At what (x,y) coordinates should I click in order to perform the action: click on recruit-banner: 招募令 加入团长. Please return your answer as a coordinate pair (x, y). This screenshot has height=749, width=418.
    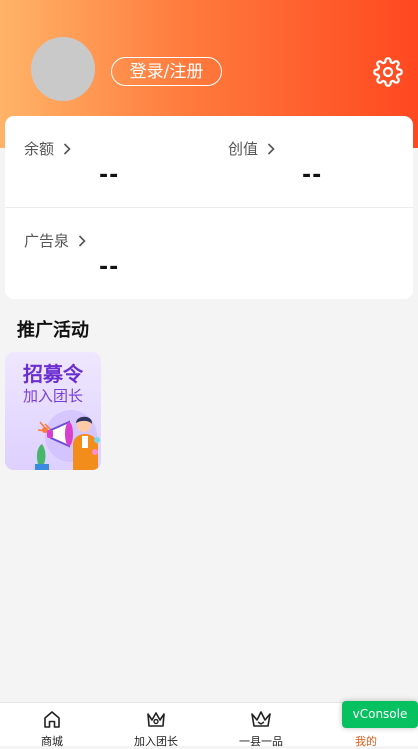
    Looking at the image, I should click on (53, 411).